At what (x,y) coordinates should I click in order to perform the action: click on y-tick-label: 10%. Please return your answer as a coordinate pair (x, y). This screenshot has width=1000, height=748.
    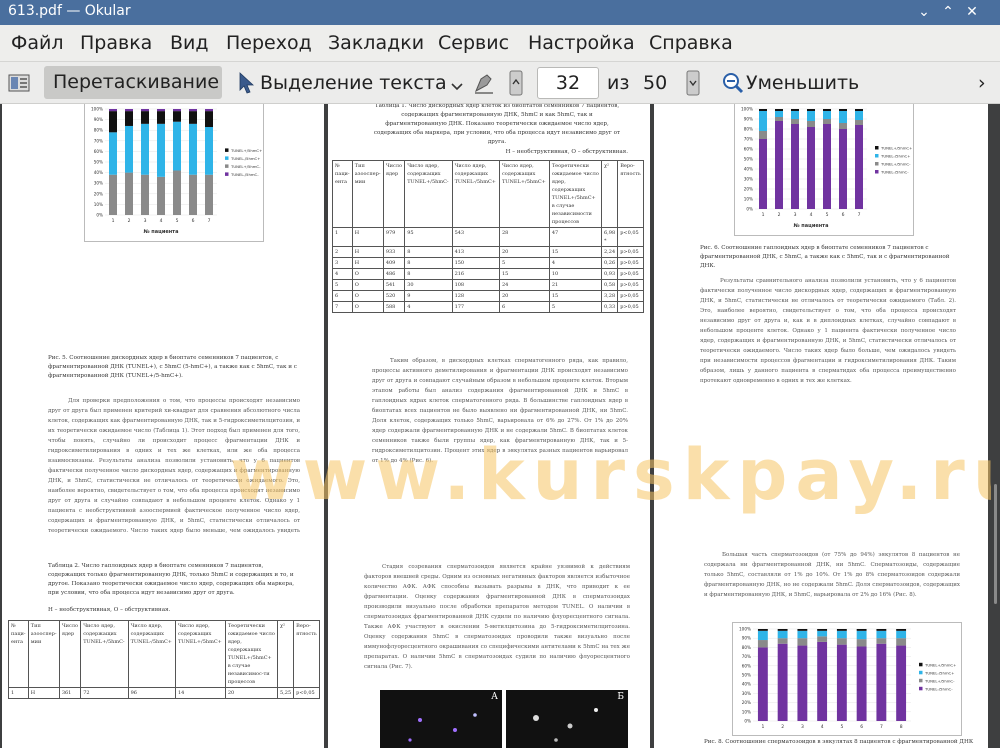
    Looking at the image, I should click on (746, 711).